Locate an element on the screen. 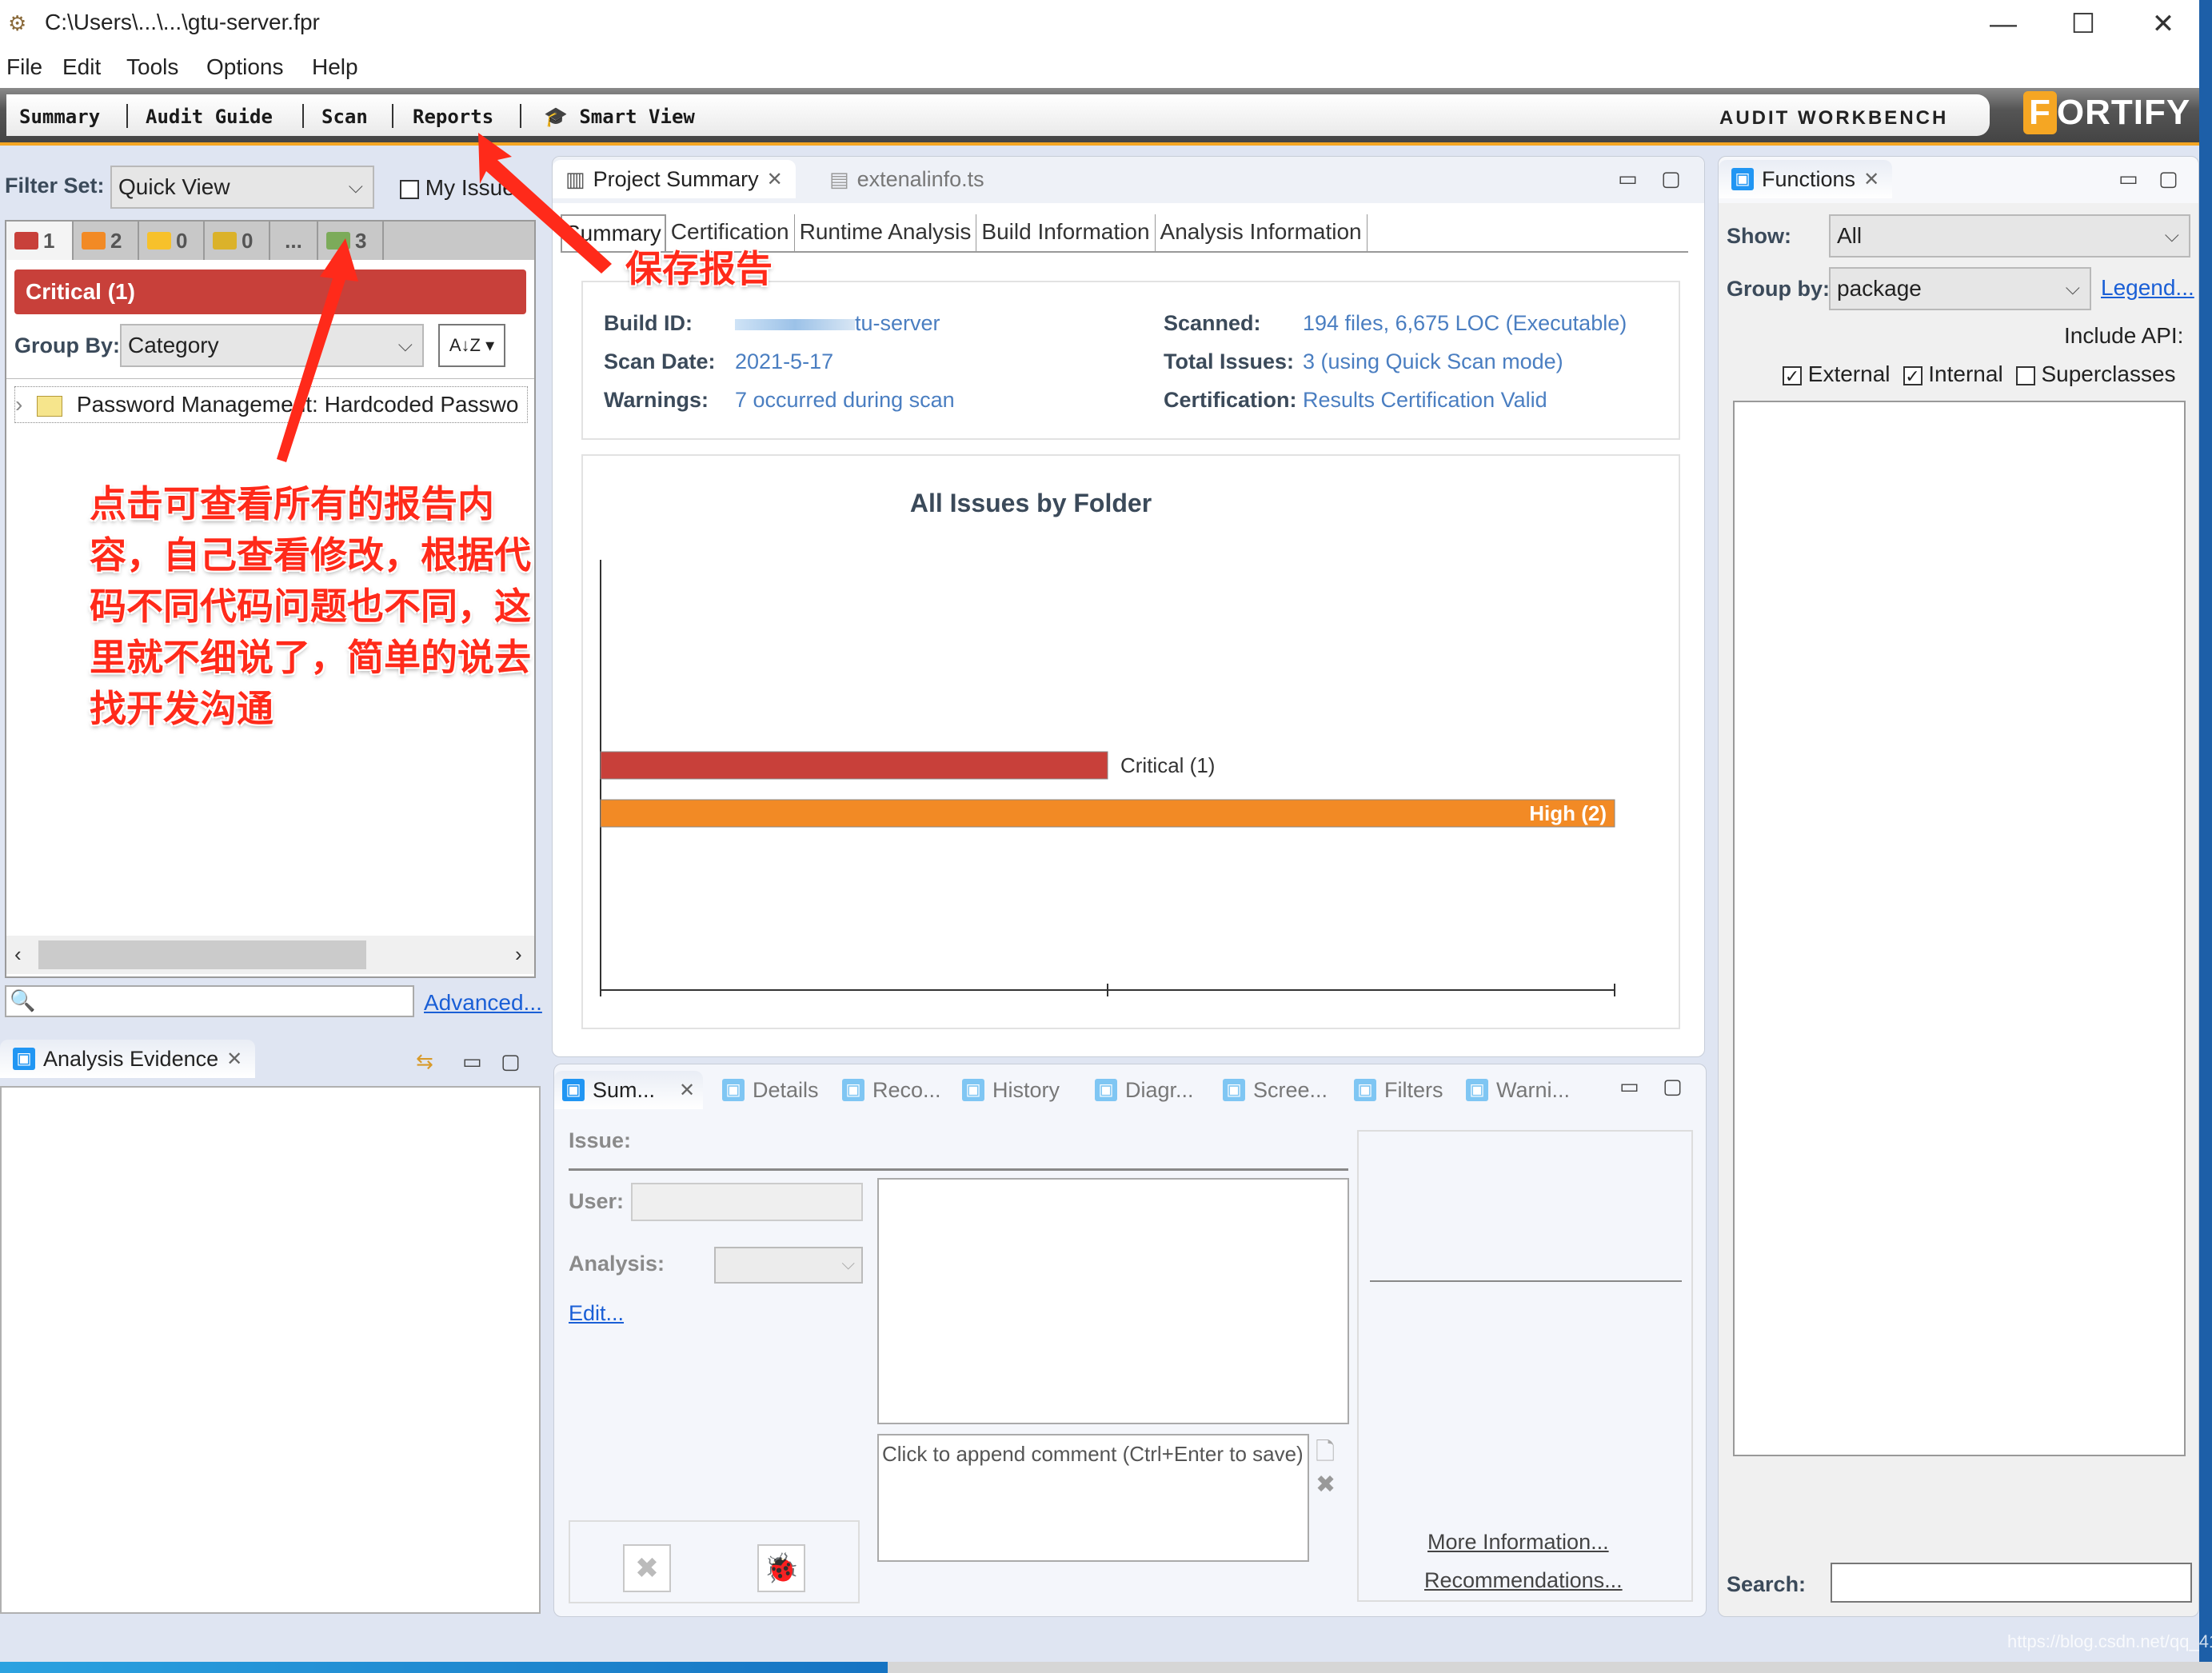 This screenshot has height=1673, width=2212. tab-extenalinfo: ▤ extenalinfo.ts is located at coordinates (907, 179).